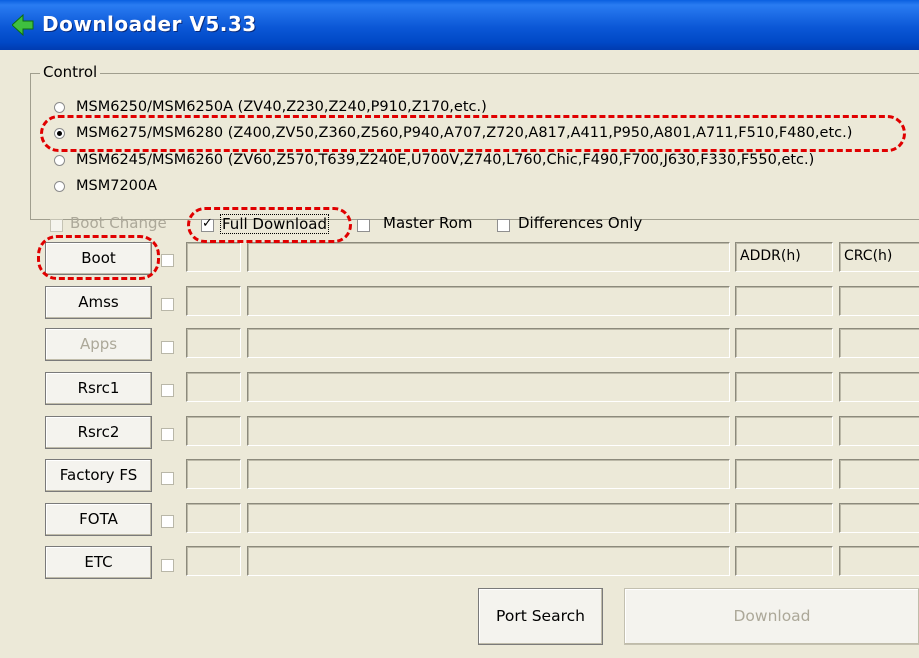 The image size is (919, 658). I want to click on fota-checkbox, so click(167, 521).